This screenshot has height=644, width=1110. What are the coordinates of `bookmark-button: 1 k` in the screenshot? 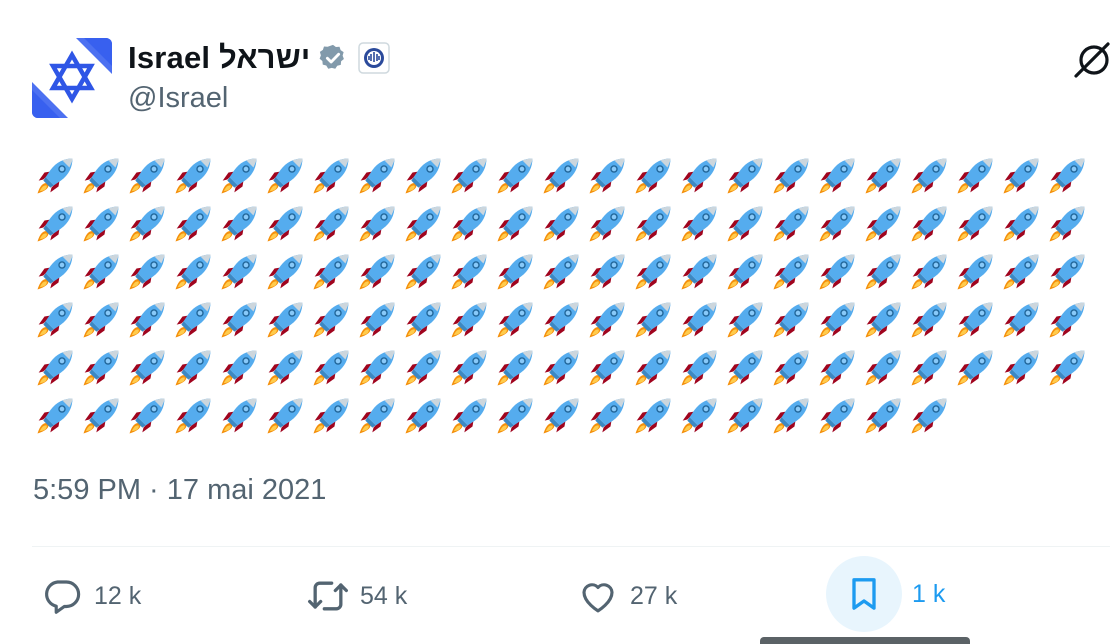 It's located at (885, 594).